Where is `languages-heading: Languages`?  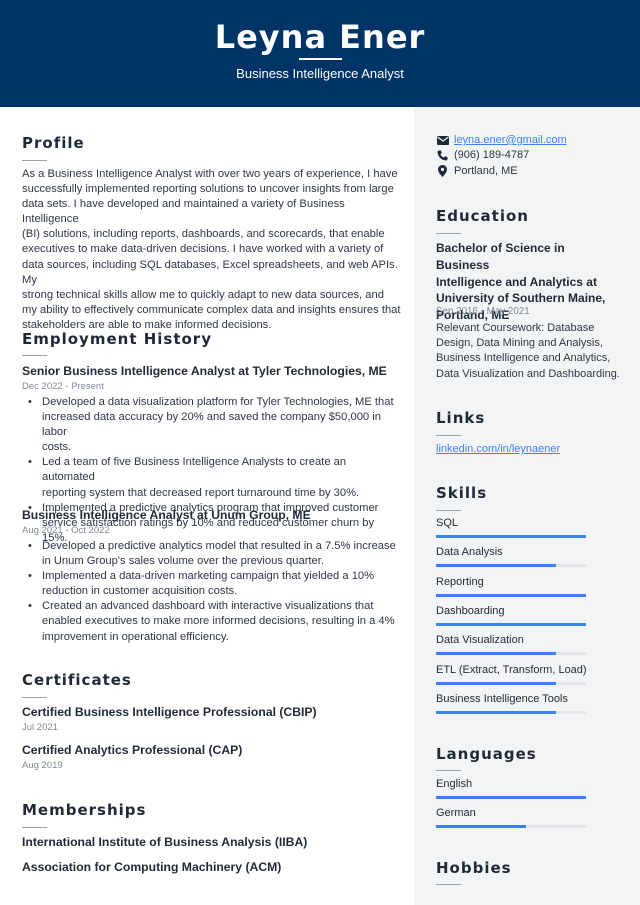 languages-heading: Languages is located at coordinates (486, 754).